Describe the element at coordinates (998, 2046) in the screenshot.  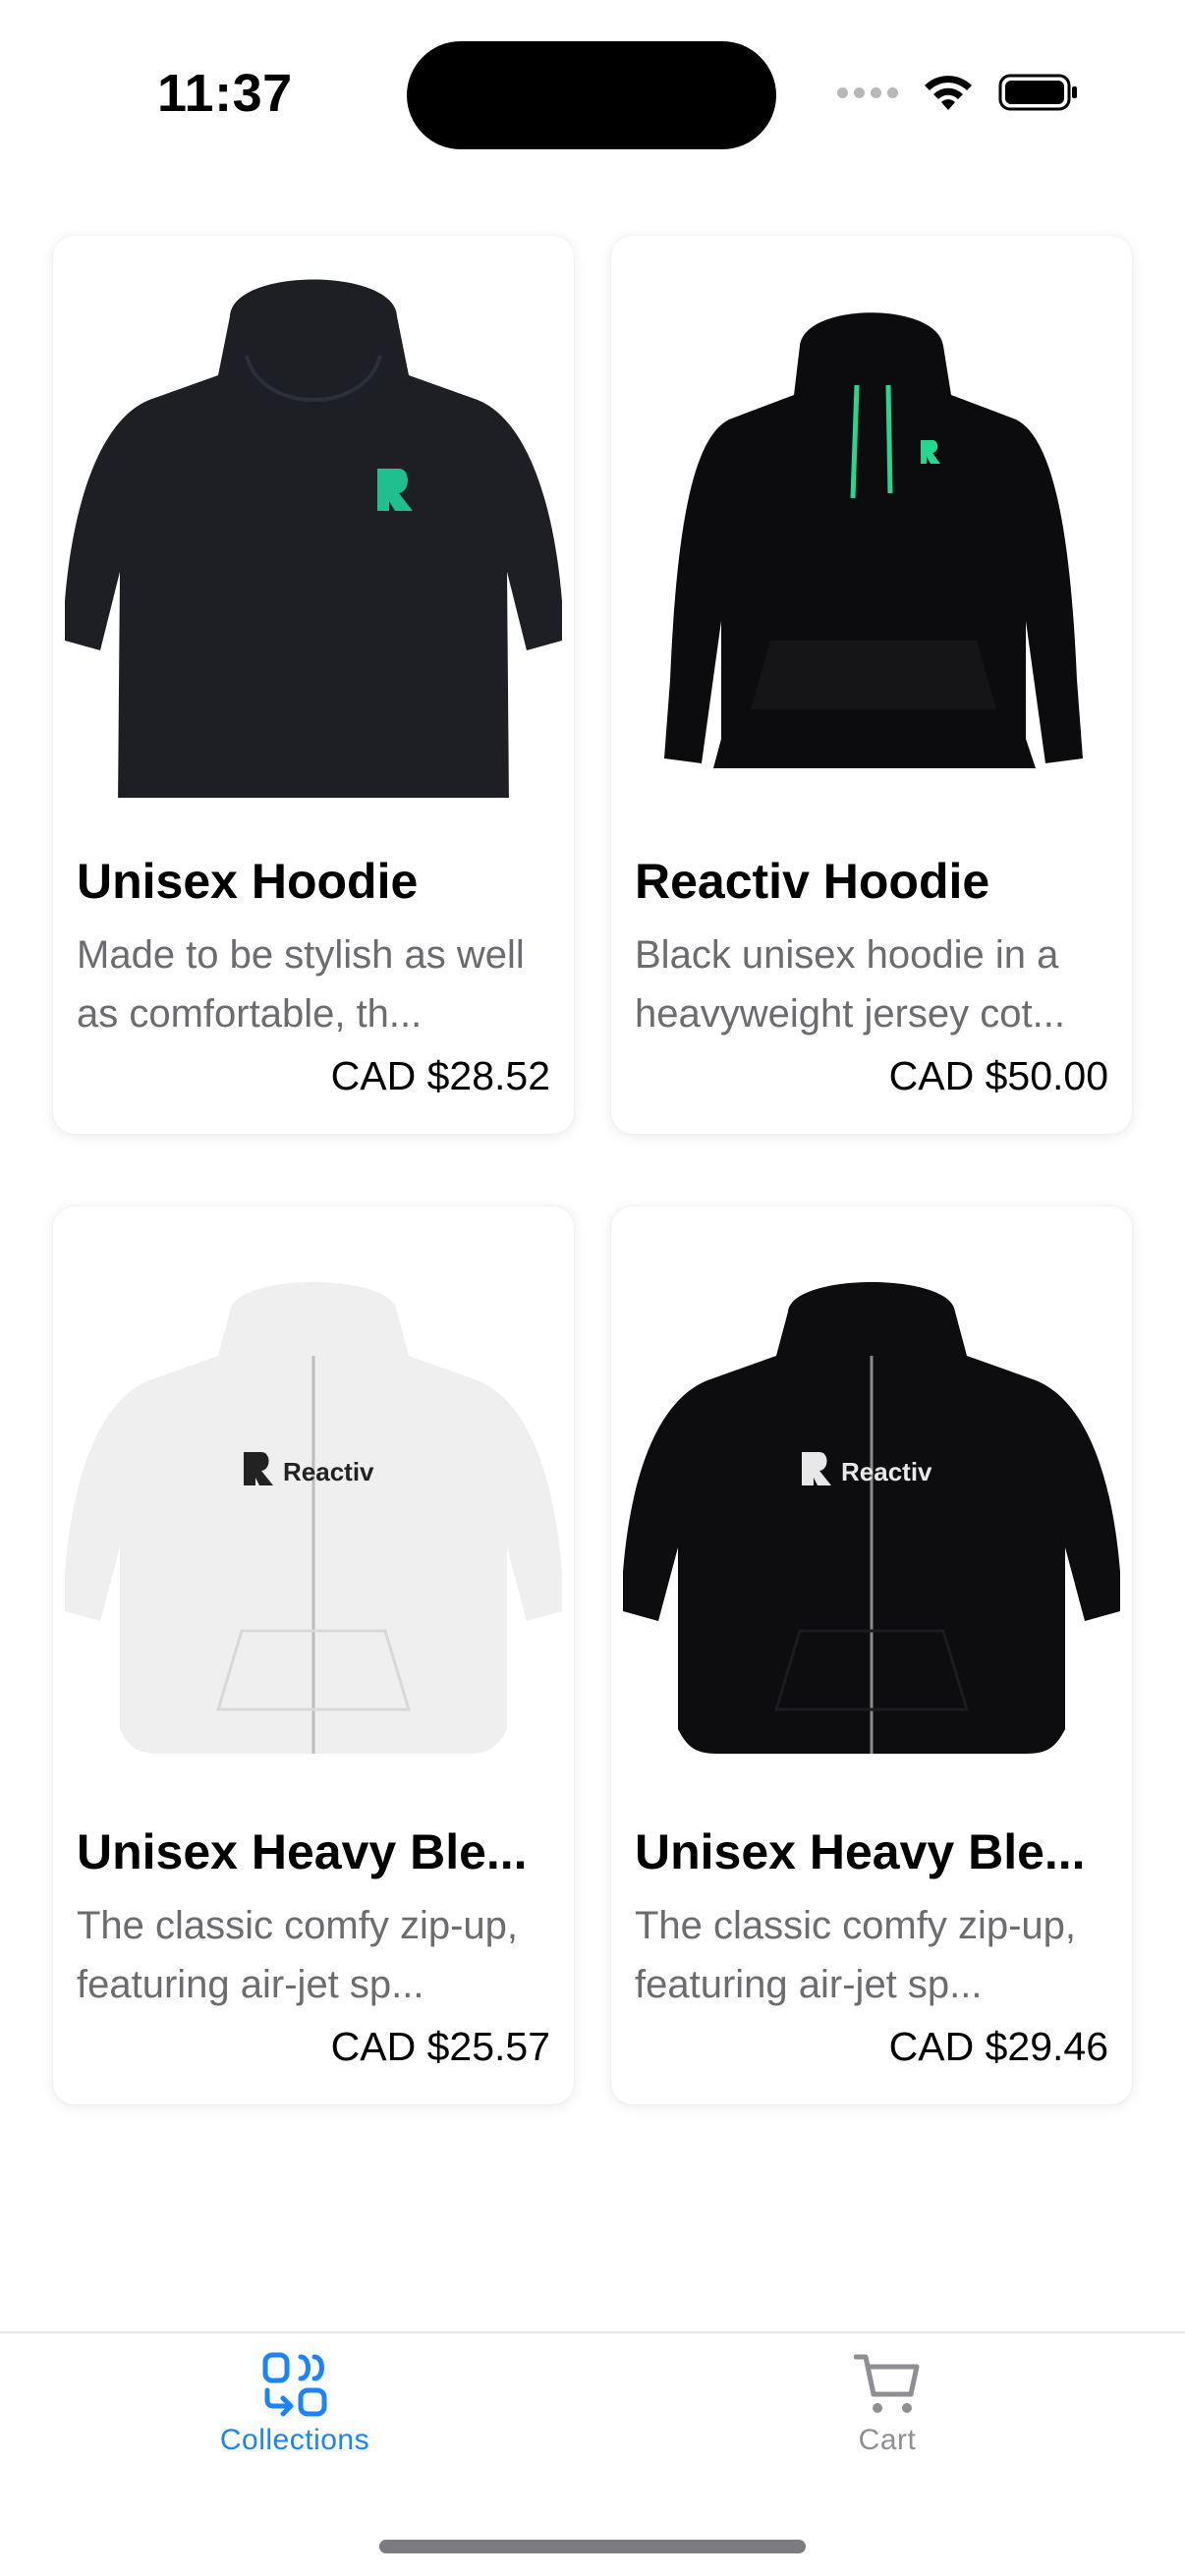
I see `product-price: CAD $29.46` at that location.